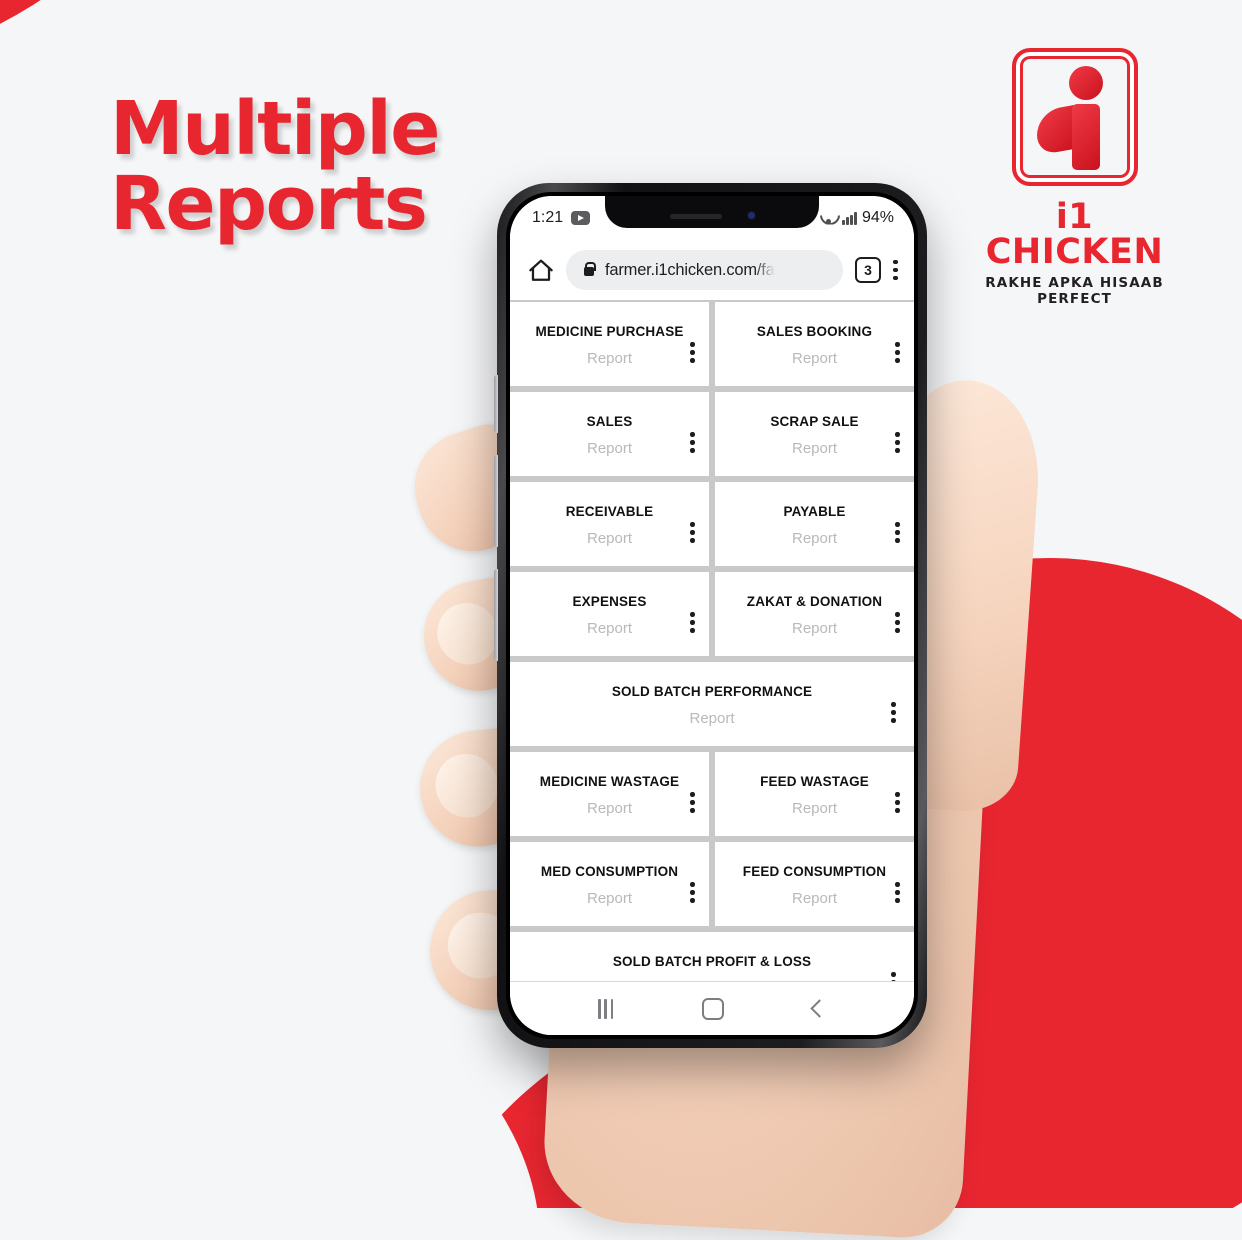  I want to click on status-bar-time: 1:21, so click(548, 217).